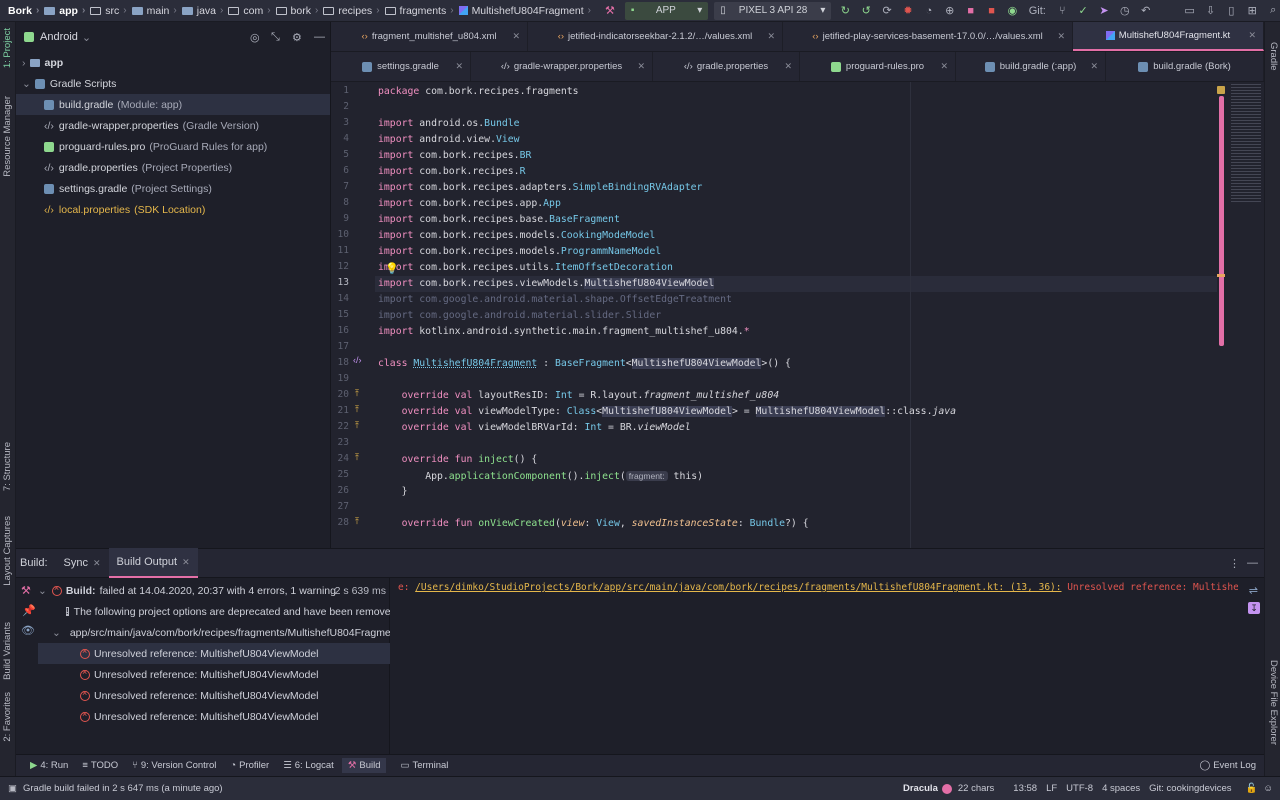  Describe the element at coordinates (357, 360) in the screenshot. I see `class-gutter-icon: ‹/›` at that location.